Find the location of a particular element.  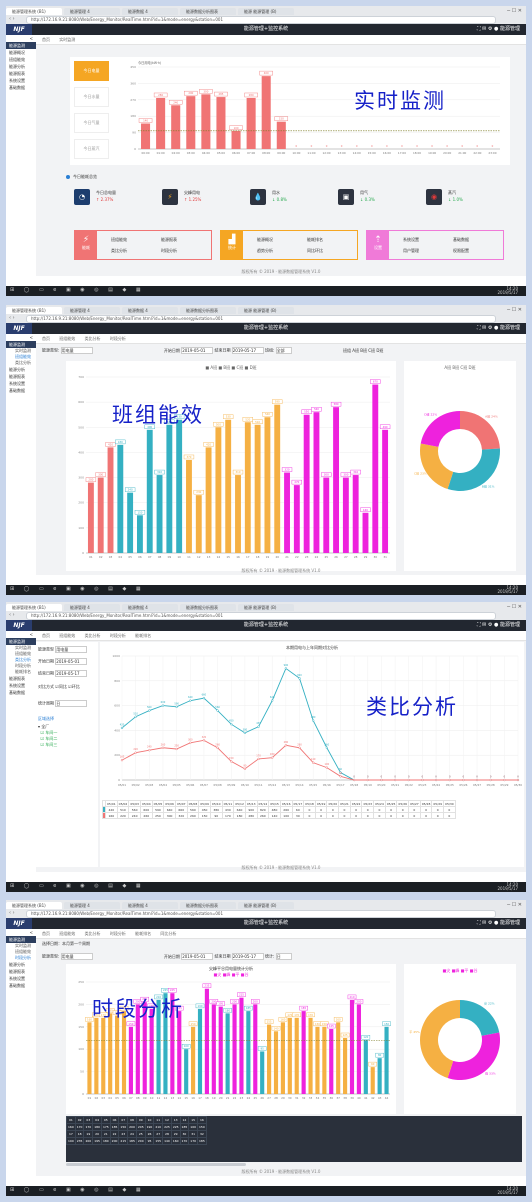

quick-link: 能源报表 is located at coordinates (169, 240).